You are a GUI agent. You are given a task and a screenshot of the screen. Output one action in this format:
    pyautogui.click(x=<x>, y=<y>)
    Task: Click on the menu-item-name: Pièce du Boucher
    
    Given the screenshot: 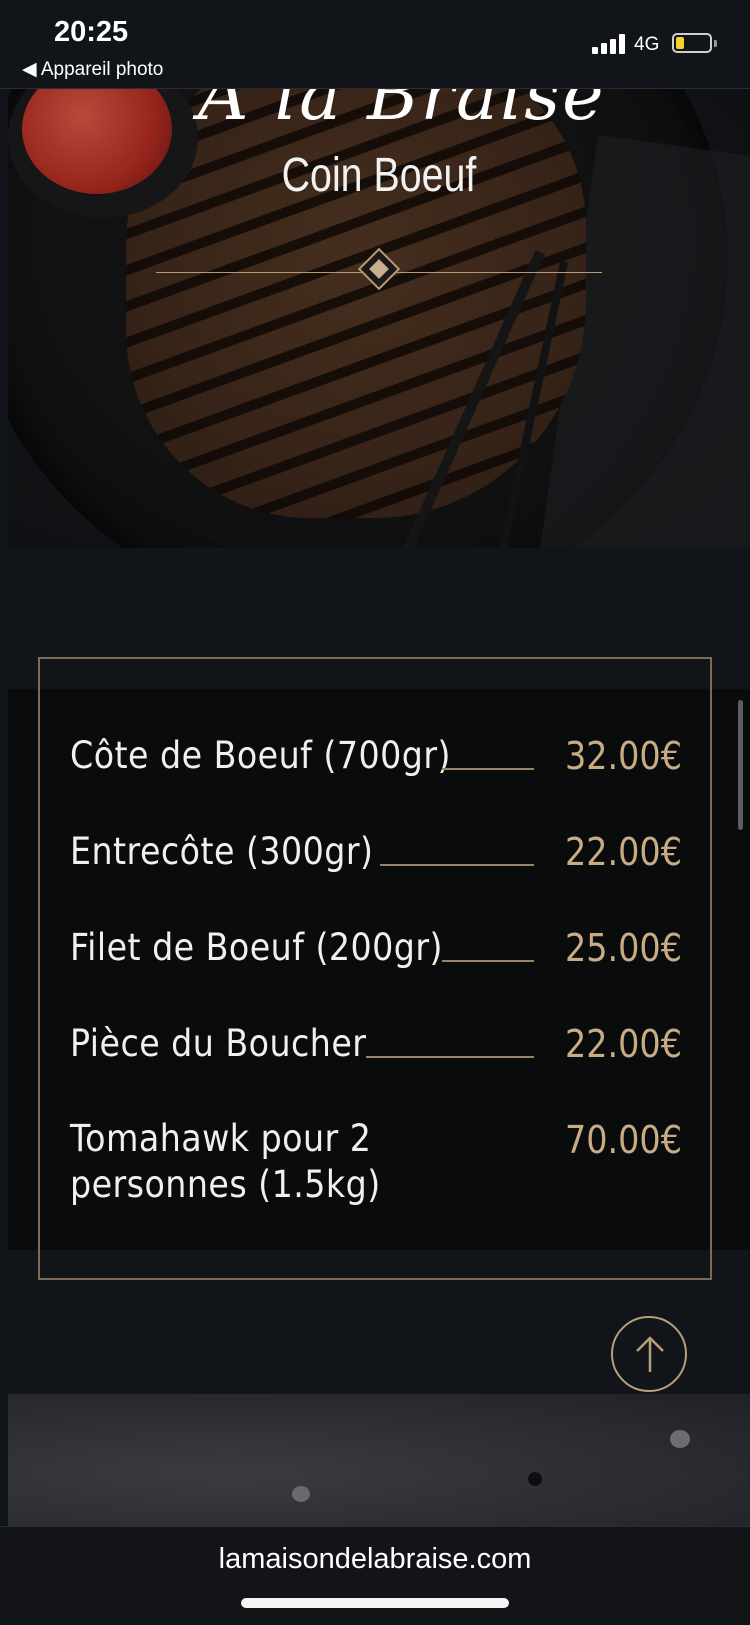 What is the action you would take?
    pyautogui.click(x=218, y=1043)
    